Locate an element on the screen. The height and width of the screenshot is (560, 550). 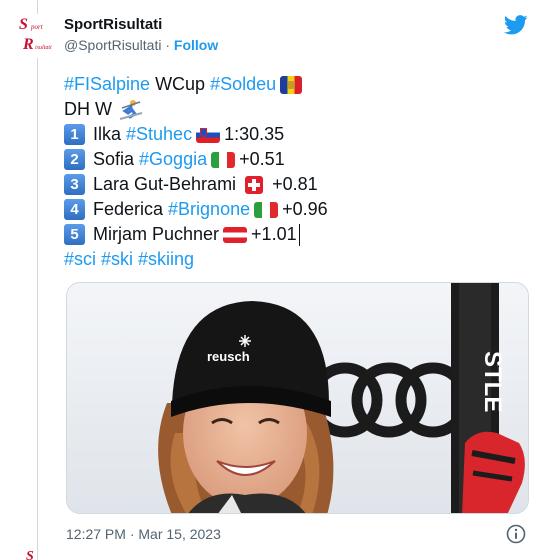
hashtag-link: #FISalpine is located at coordinates (107, 84).